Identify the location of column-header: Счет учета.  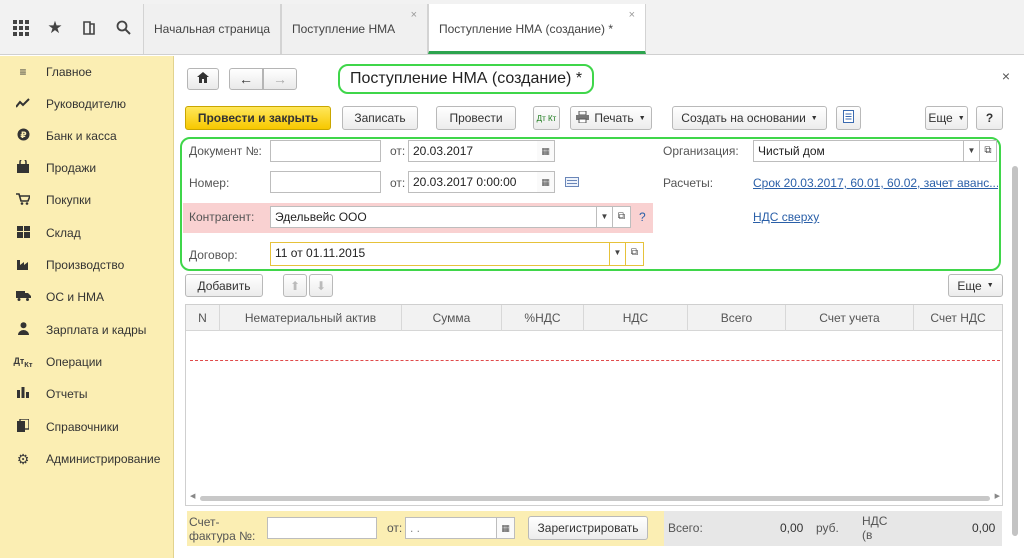
(850, 318).